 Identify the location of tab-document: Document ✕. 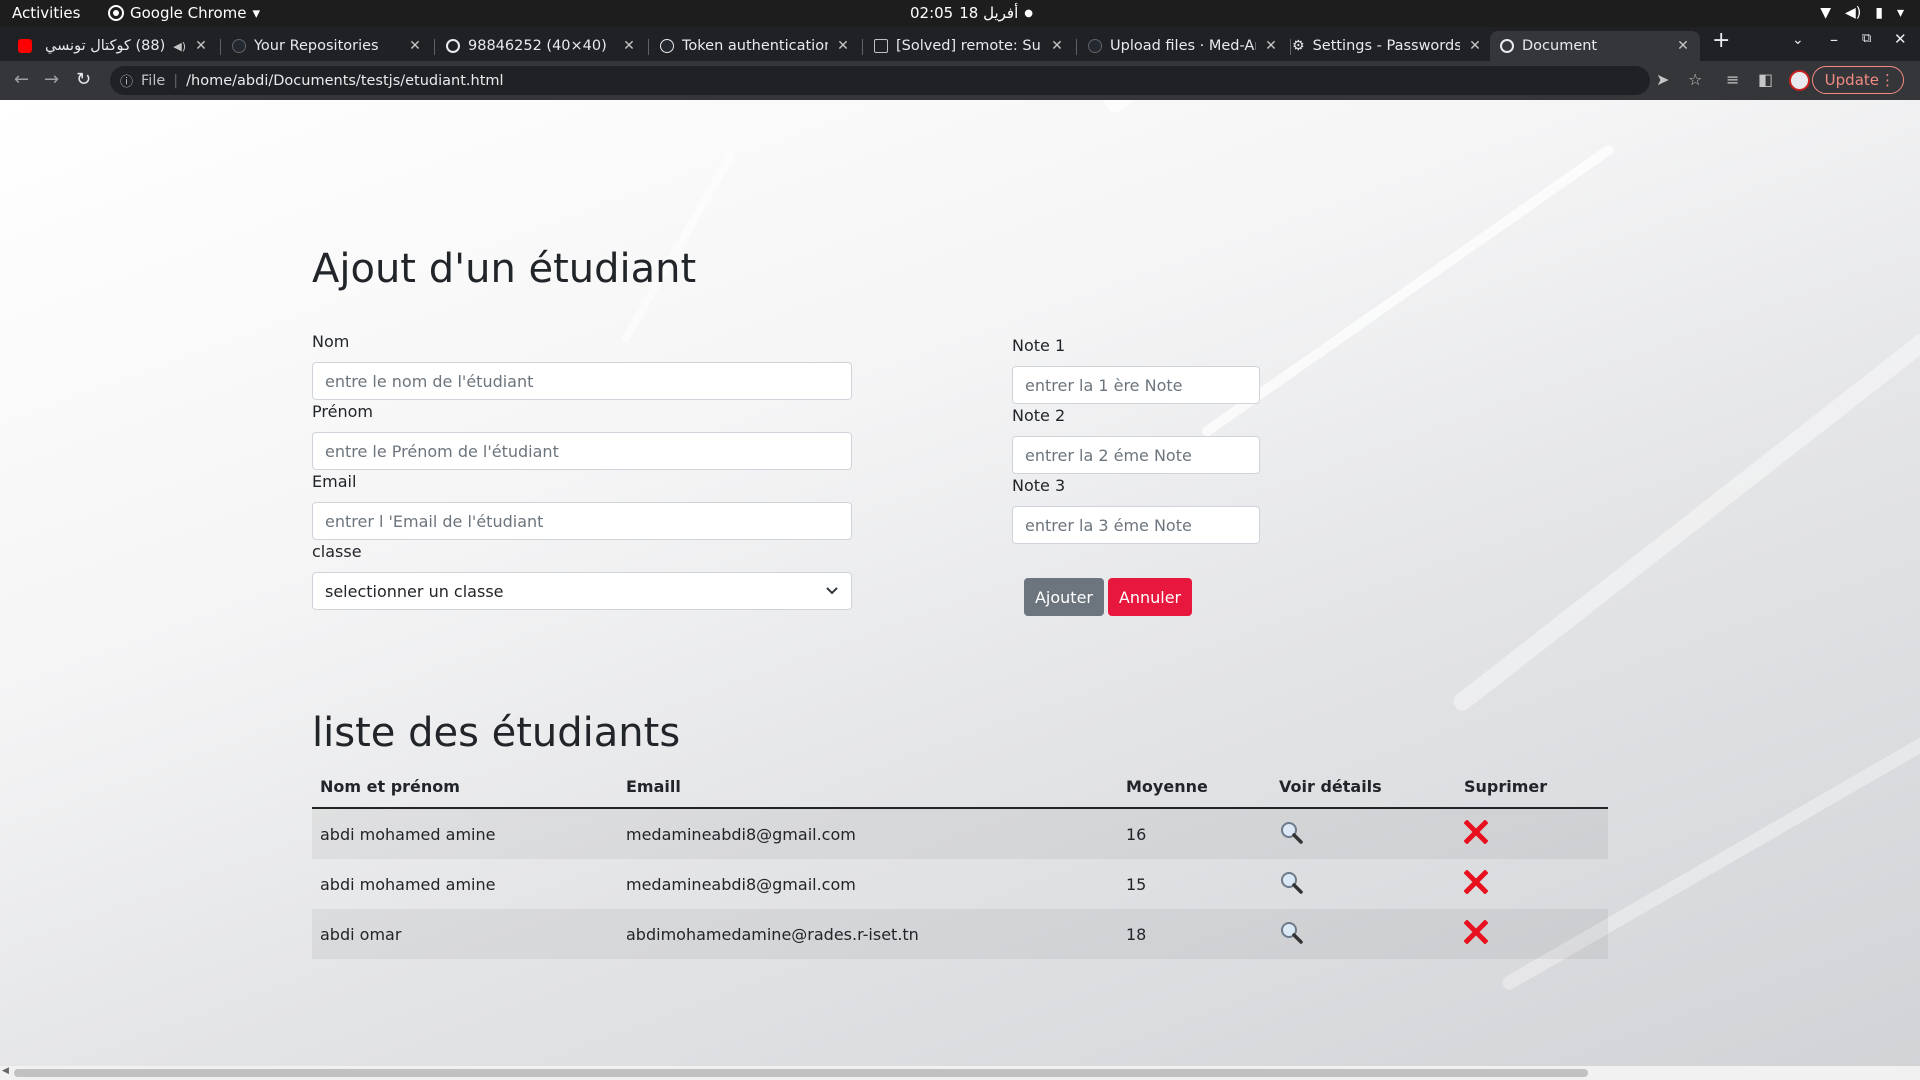
(1595, 46).